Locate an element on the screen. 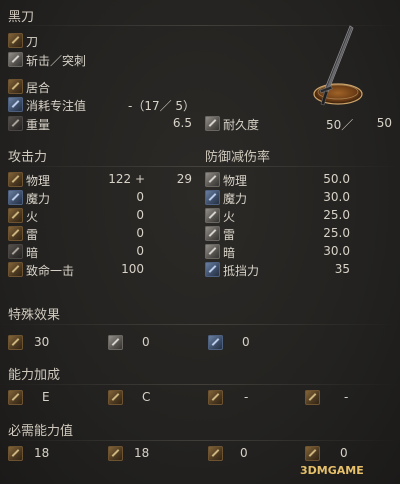 This screenshot has height=484, width=400. magic-attack-icon is located at coordinates (15, 197).